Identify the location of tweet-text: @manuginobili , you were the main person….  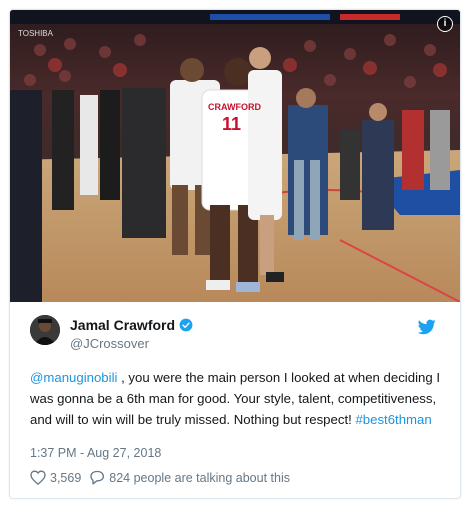
(240, 398).